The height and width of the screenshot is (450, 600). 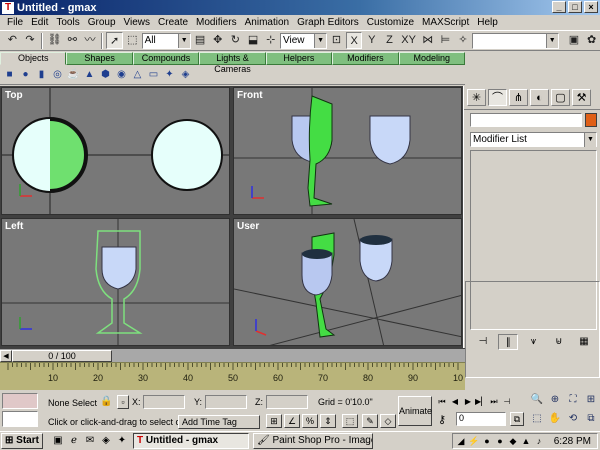 I want to click on material-editor-icon: ▣, so click(x=574, y=40).